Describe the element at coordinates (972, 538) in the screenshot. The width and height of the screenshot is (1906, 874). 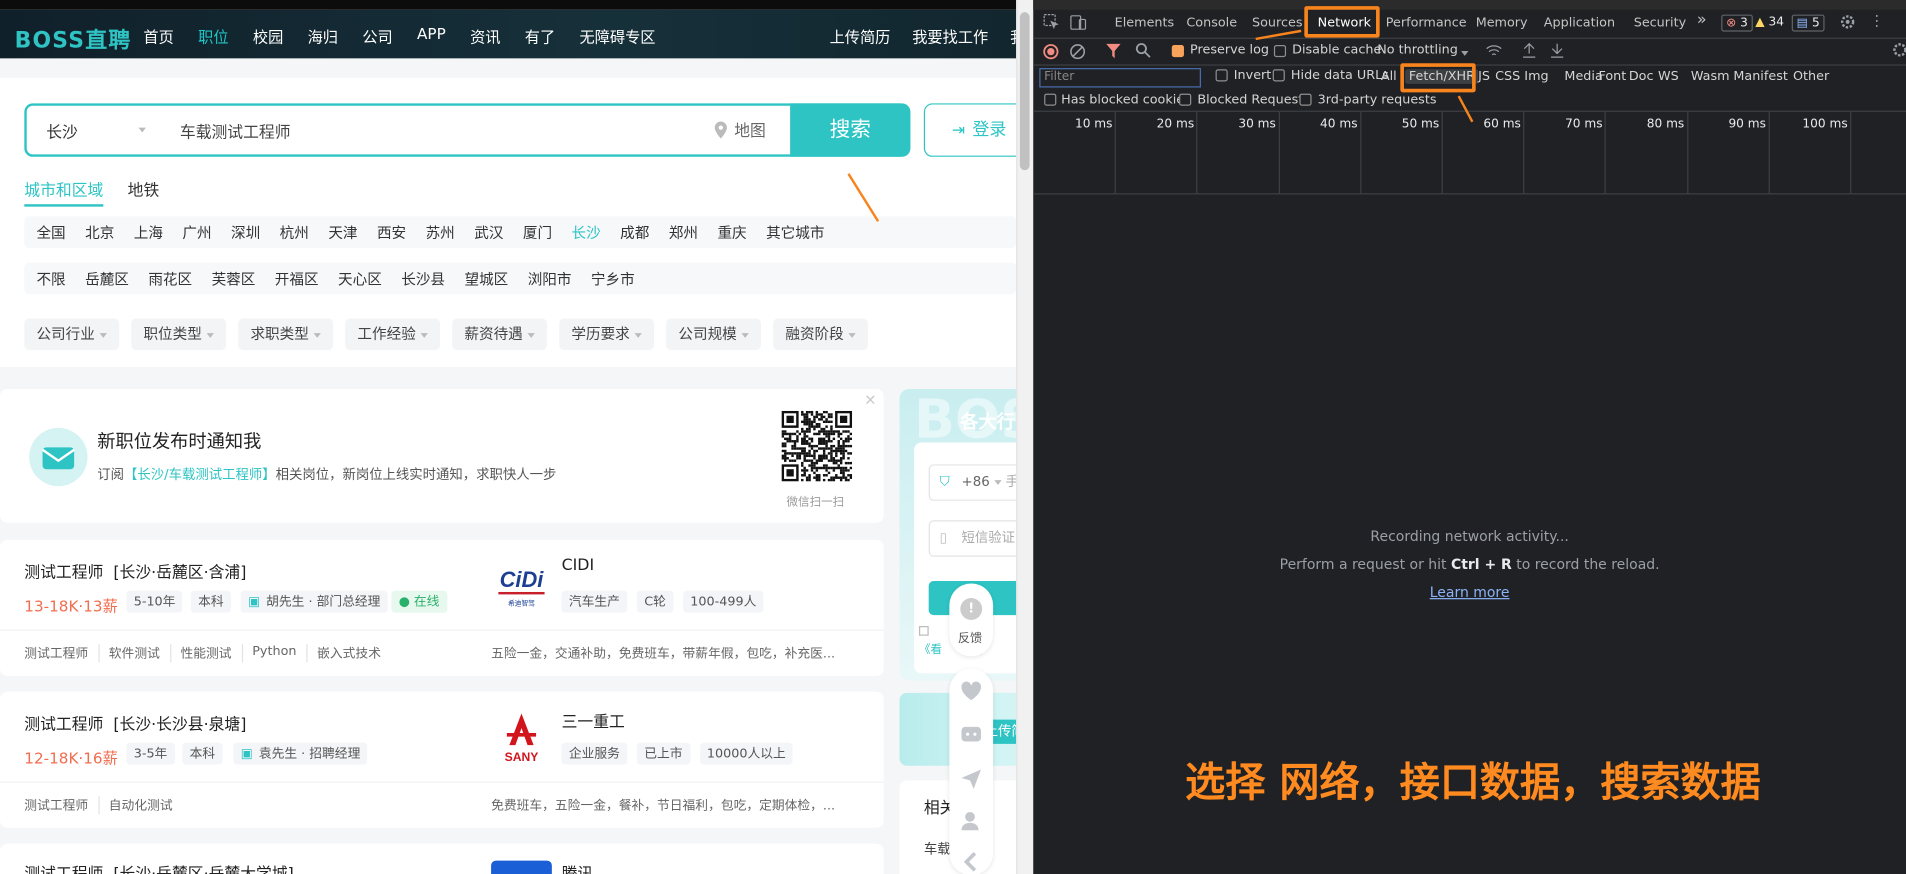
I see `sms-code-input: ▯ 短信验证` at that location.